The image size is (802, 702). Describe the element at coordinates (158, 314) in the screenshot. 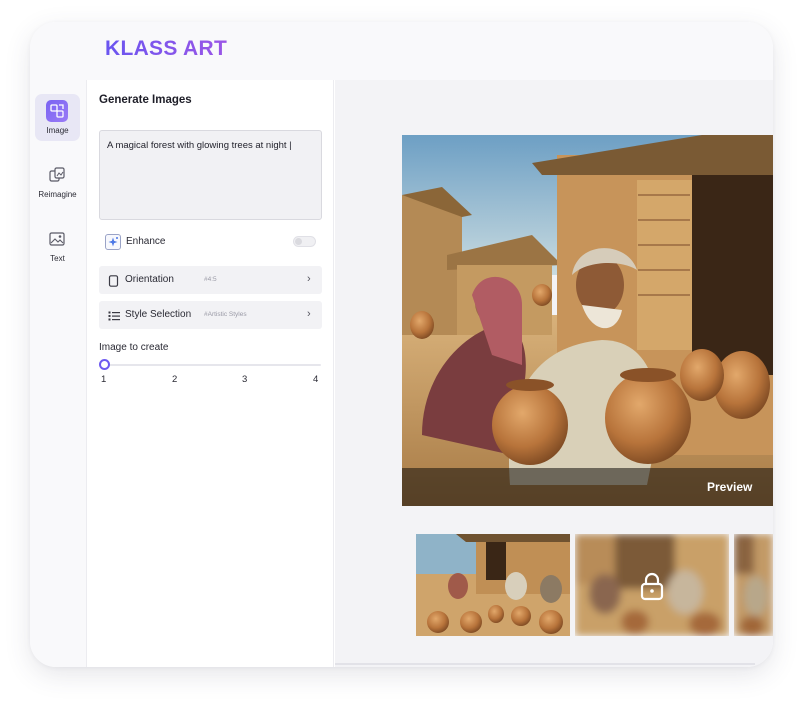

I see `style-label: Style Selection` at that location.